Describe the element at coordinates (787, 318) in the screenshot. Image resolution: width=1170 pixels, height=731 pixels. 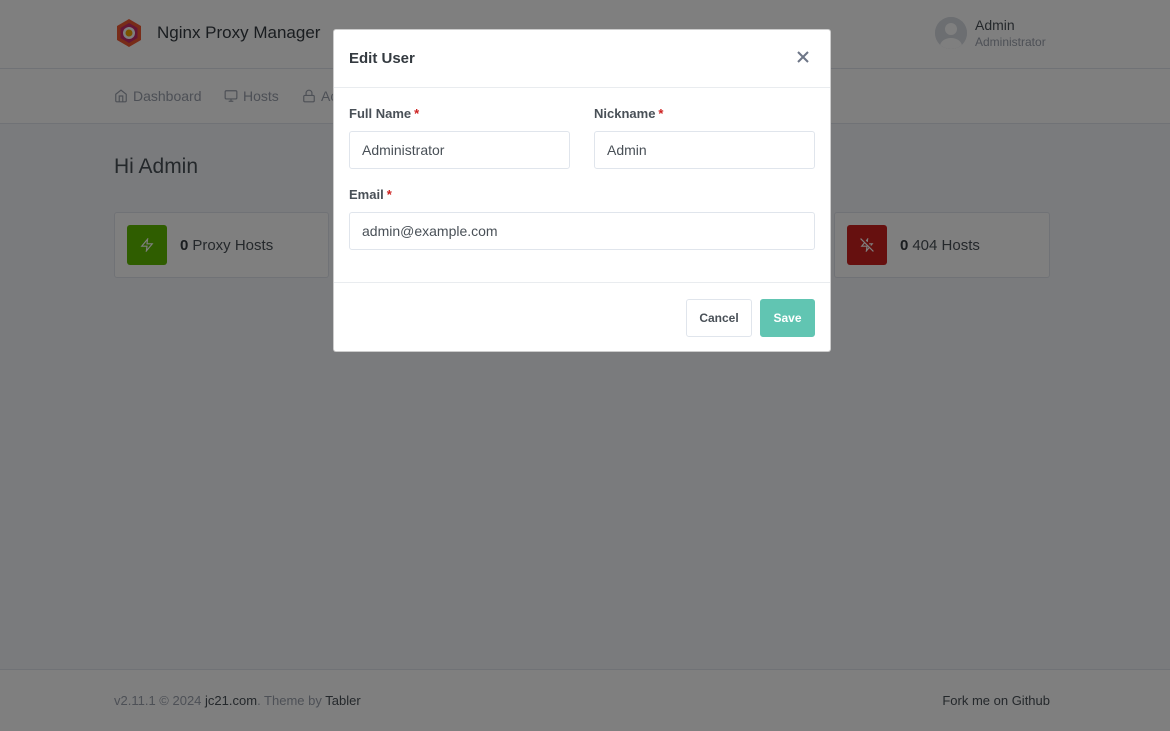
I see `save-button: Save` at that location.